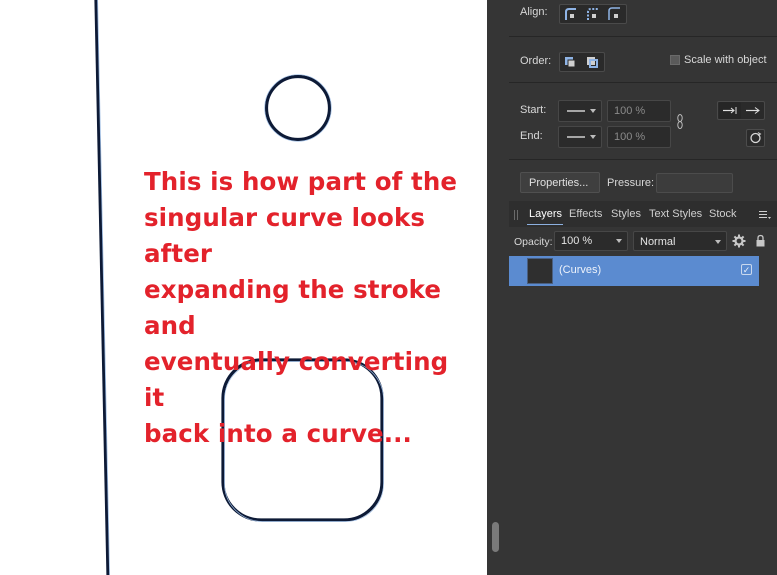  What do you see at coordinates (585, 214) in the screenshot?
I see `tab-effects: Effects` at bounding box center [585, 214].